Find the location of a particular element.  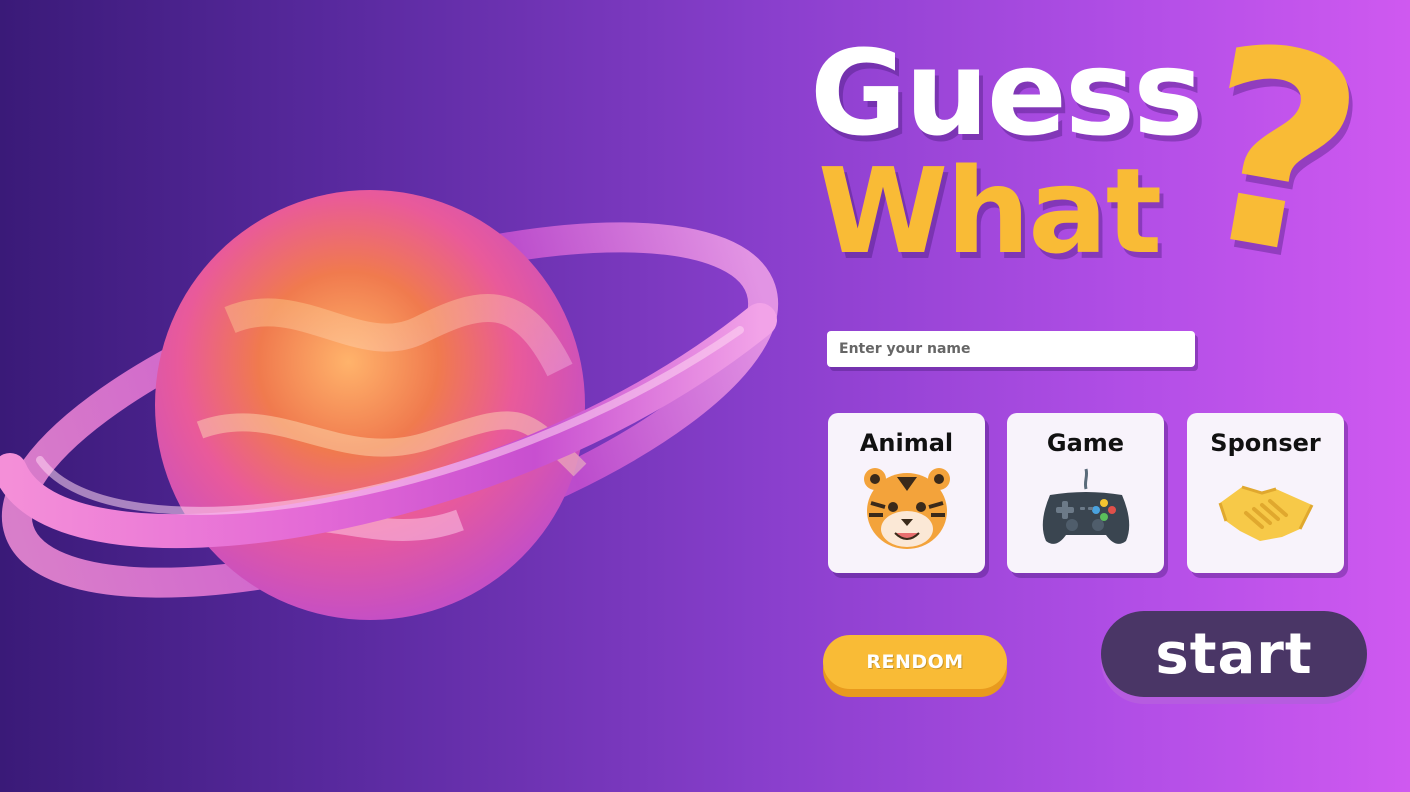

category-card-animal: Animal is located at coordinates (906, 493).